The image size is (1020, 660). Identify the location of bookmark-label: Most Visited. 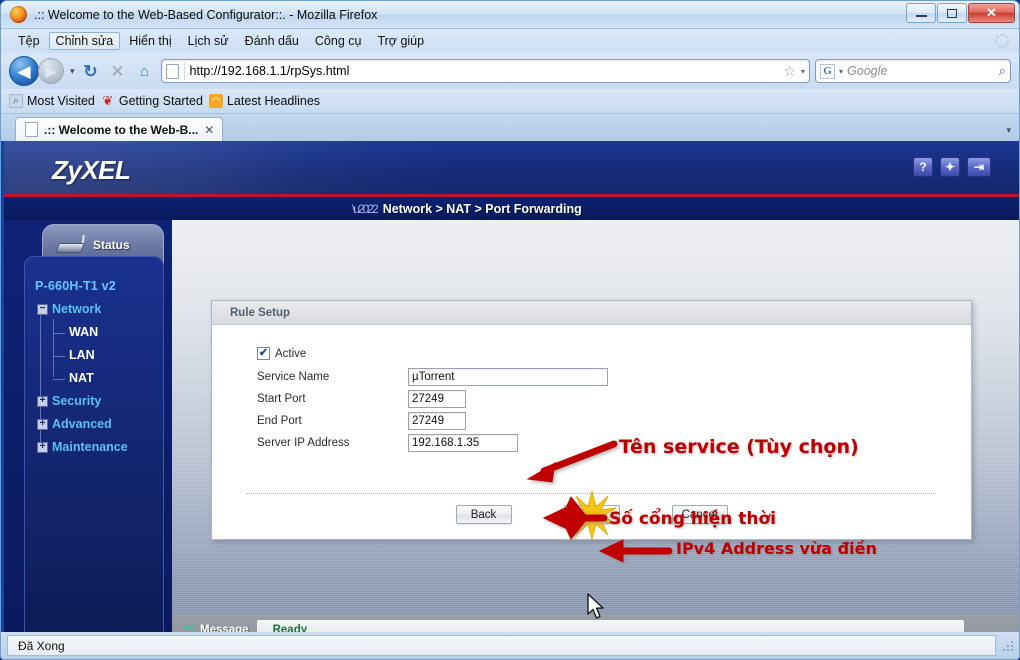
(61, 101).